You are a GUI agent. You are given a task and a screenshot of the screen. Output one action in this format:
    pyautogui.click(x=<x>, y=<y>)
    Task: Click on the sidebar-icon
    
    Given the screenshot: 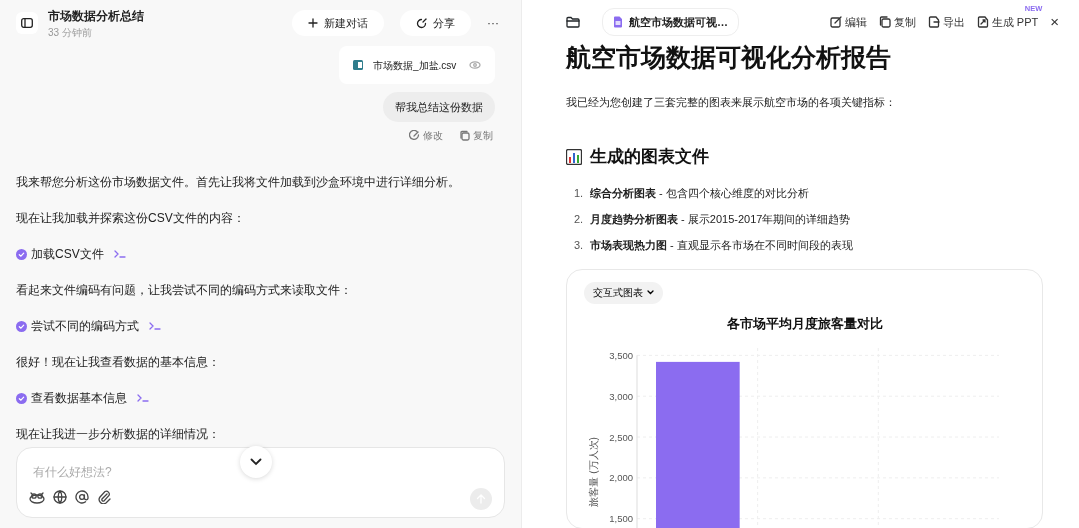 What is the action you would take?
    pyautogui.click(x=27, y=23)
    